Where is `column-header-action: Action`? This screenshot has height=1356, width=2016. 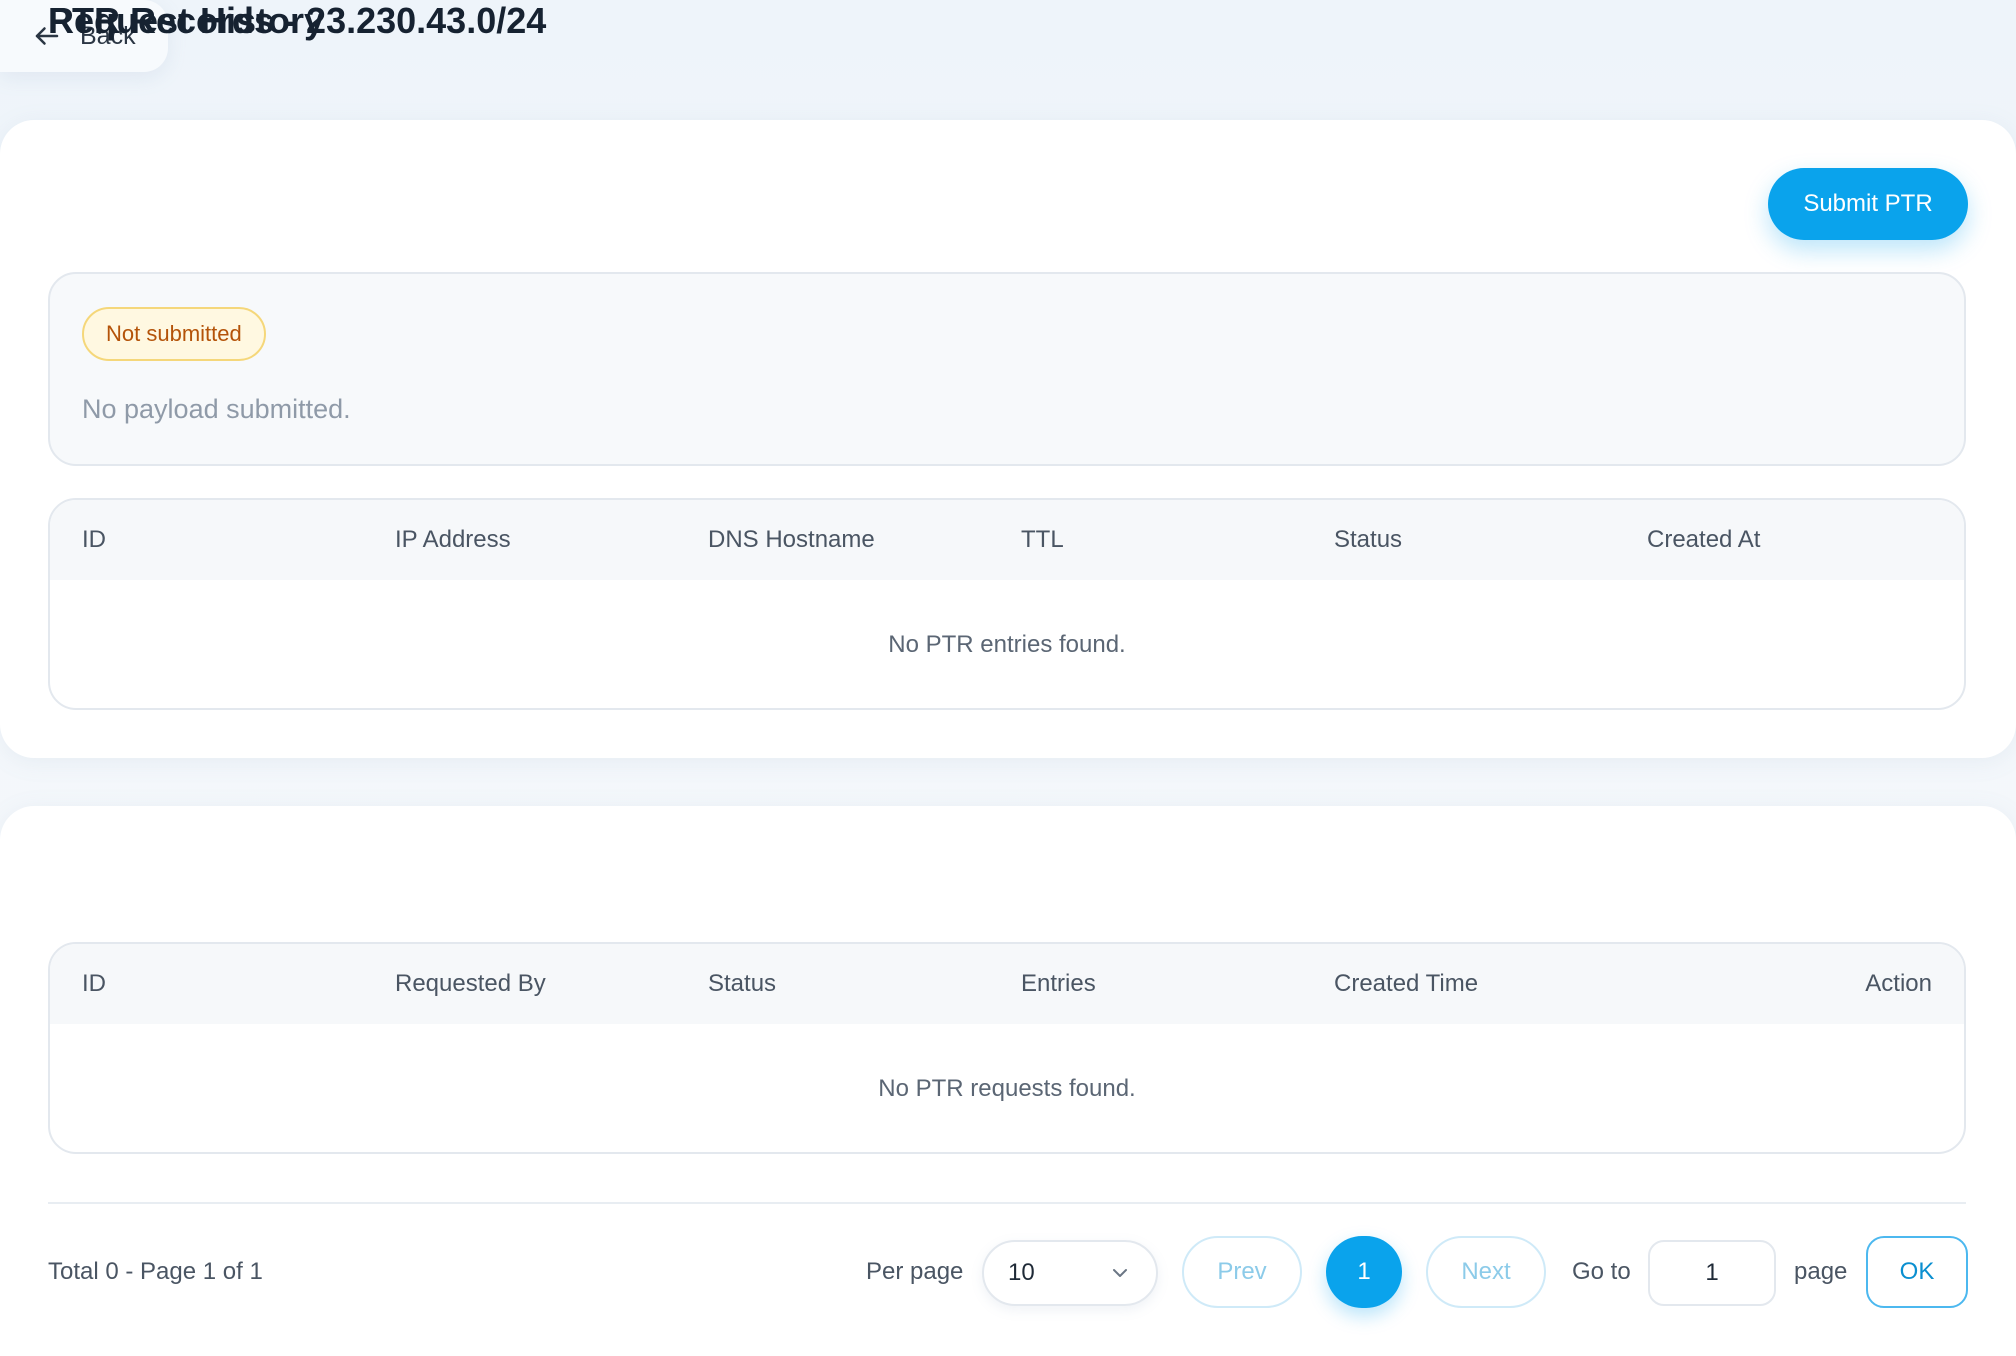
column-header-action: Action is located at coordinates (1898, 983).